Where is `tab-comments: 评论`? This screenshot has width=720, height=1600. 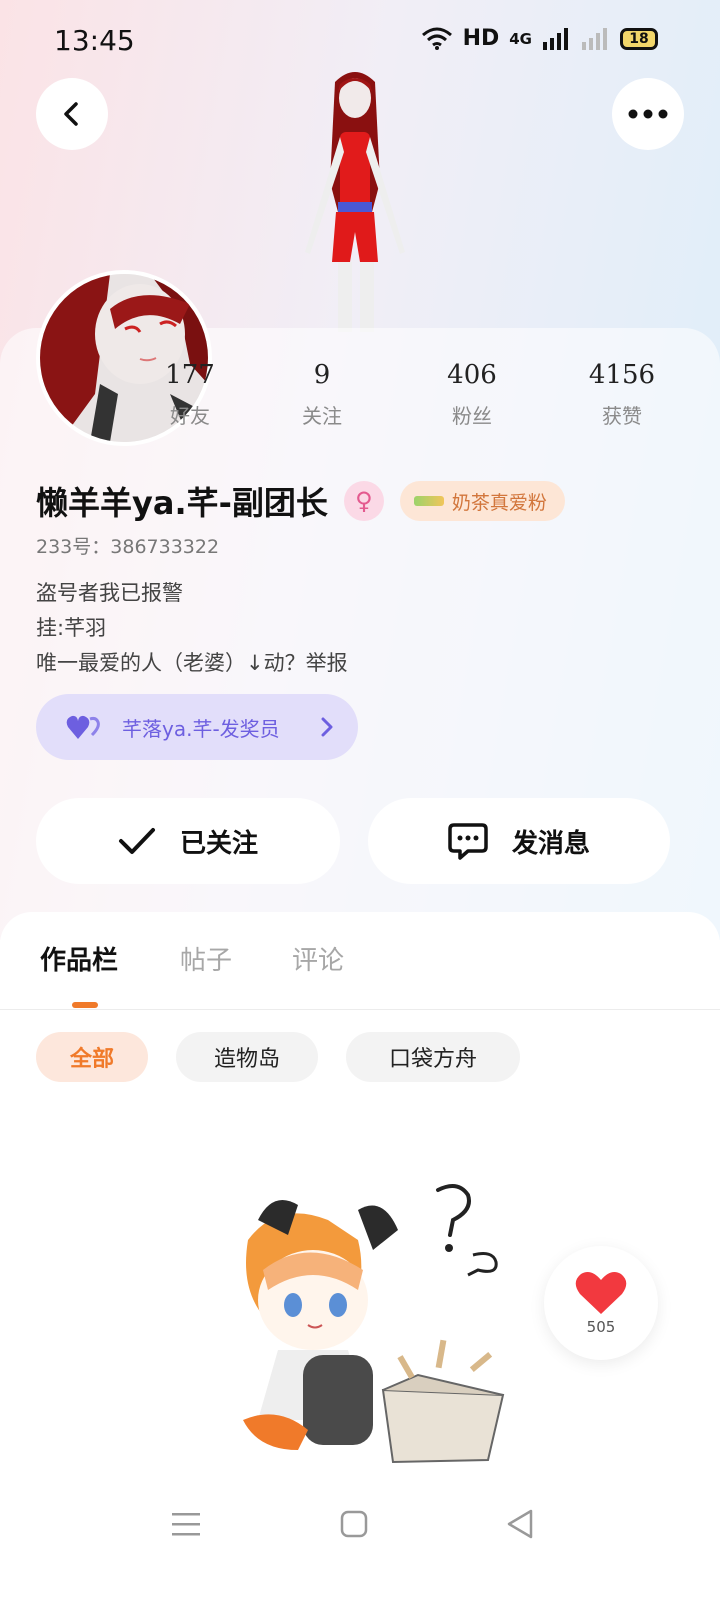
tab-comments: 评论 is located at coordinates (318, 958).